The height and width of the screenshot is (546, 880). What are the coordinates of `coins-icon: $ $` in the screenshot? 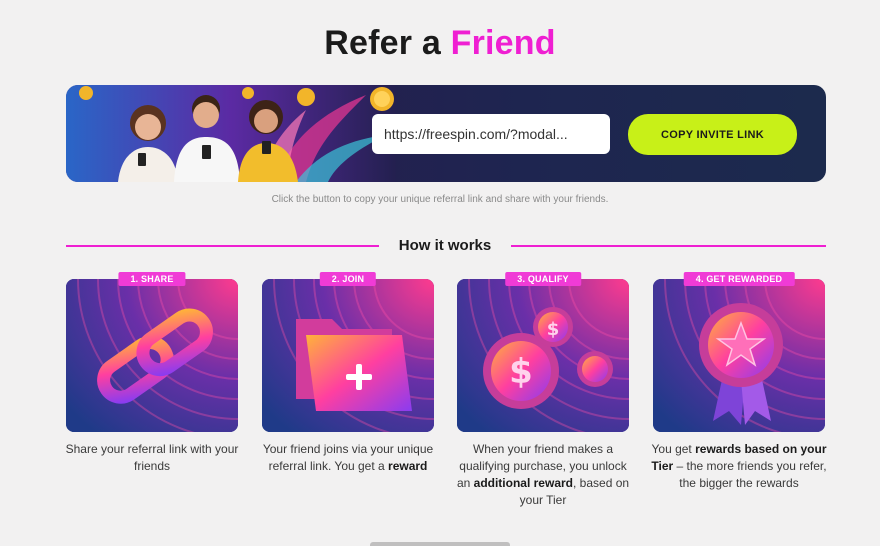 It's located at (543, 355).